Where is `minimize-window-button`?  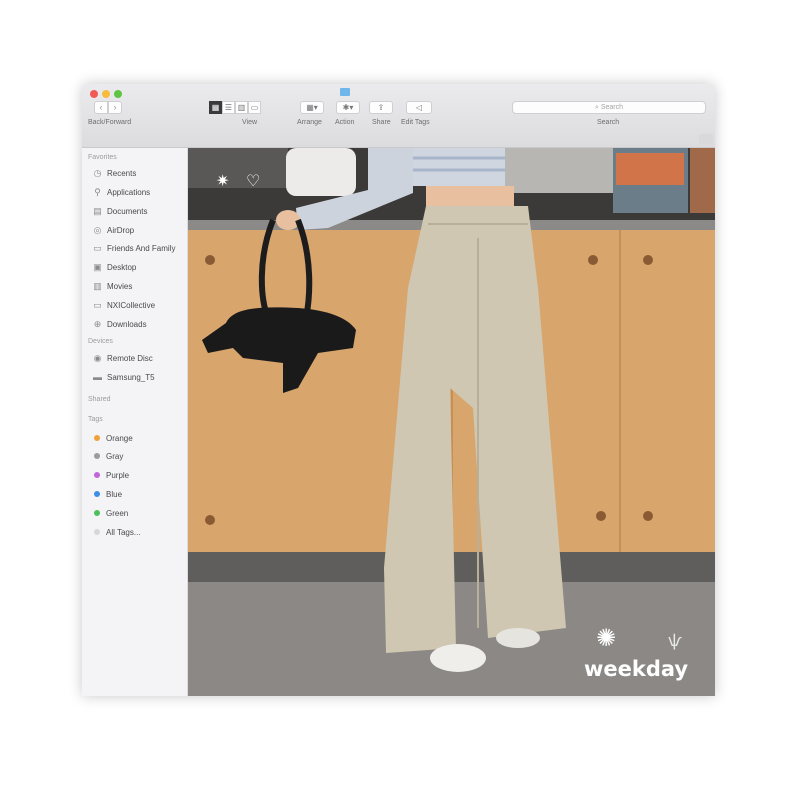 minimize-window-button is located at coordinates (106, 94).